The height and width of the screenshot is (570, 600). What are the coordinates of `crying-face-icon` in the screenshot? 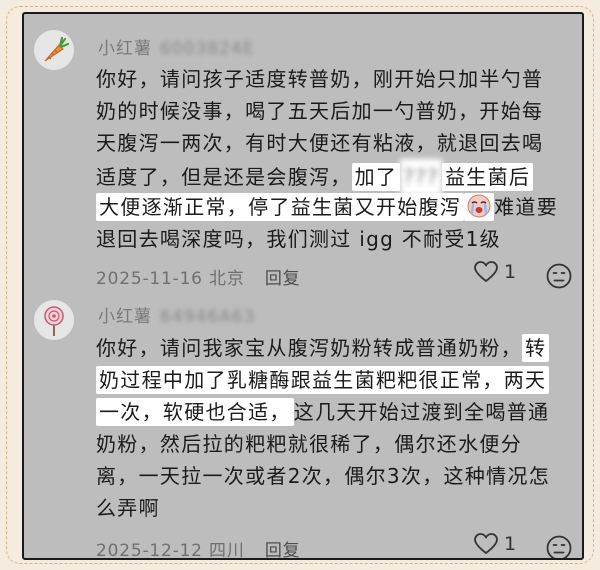 It's located at (479, 206).